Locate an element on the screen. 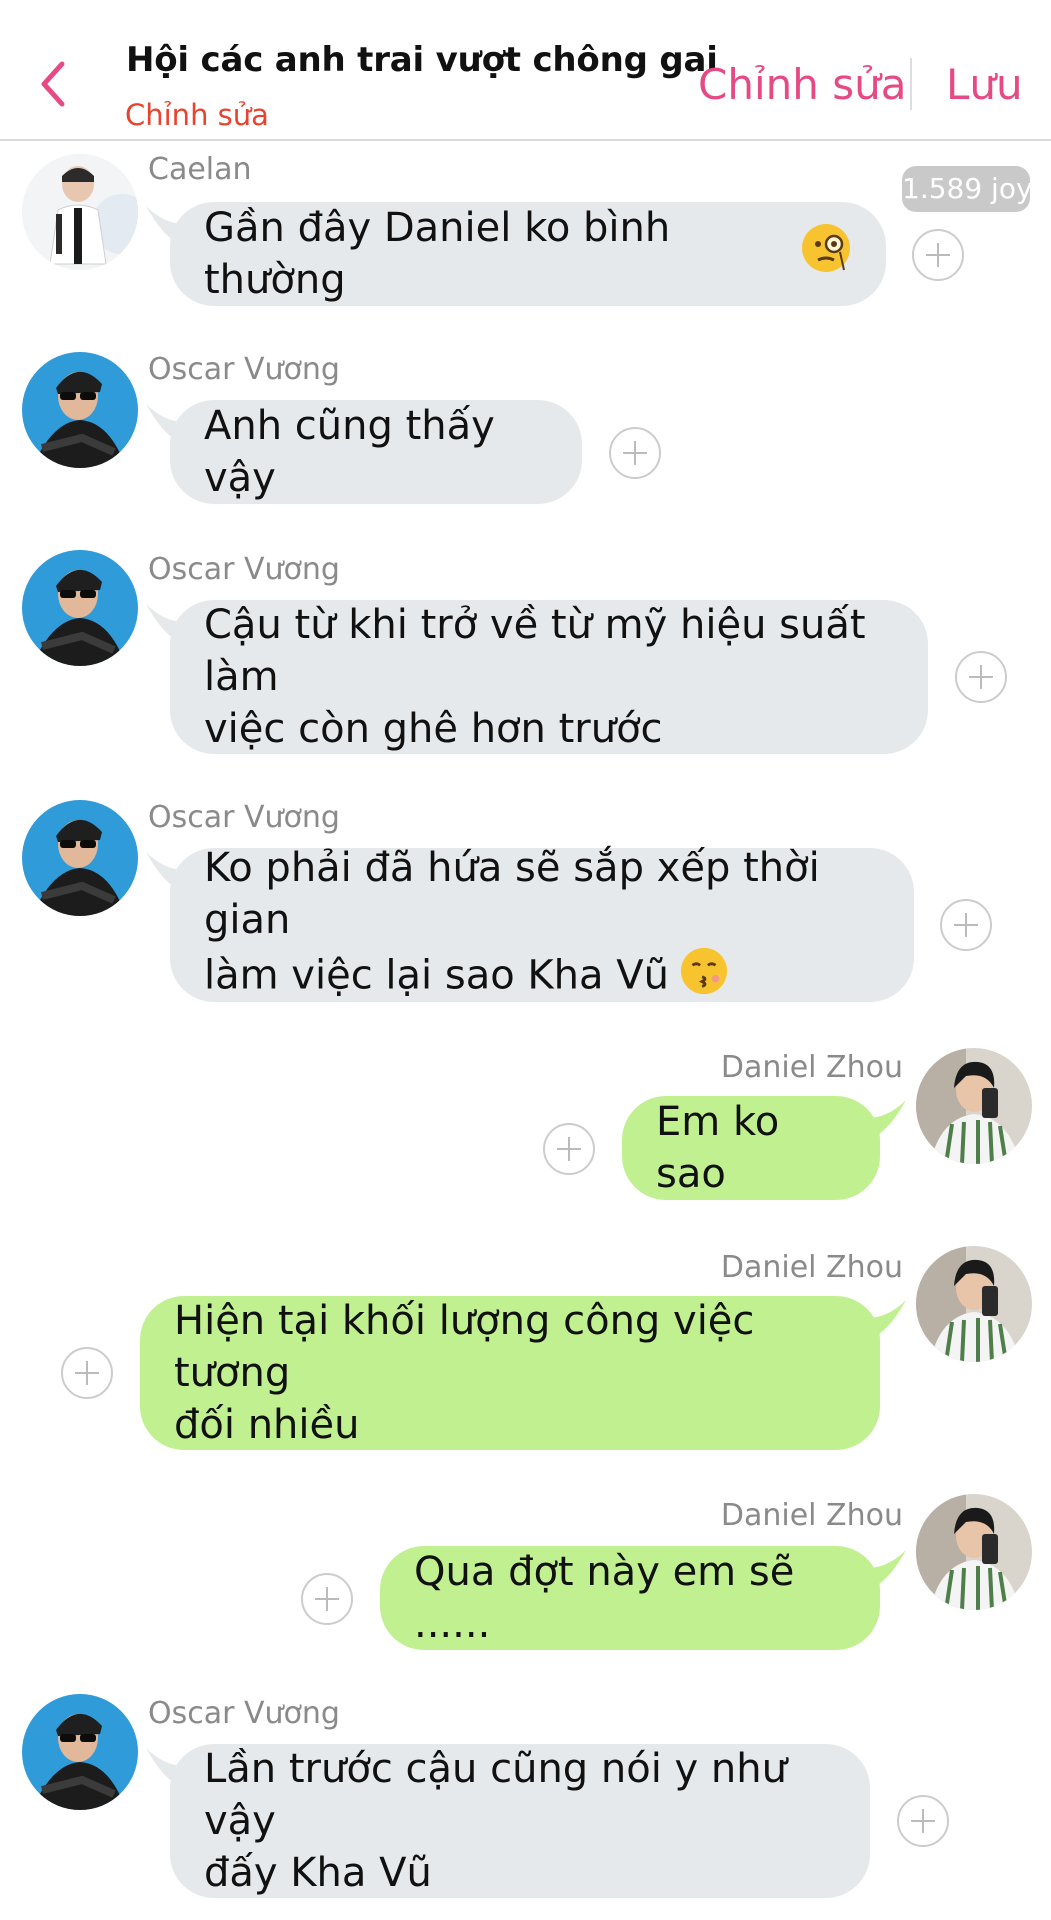 The image size is (1051, 1920). message-bubble: Gần đây Daniel ko bình thường is located at coordinates (528, 254).